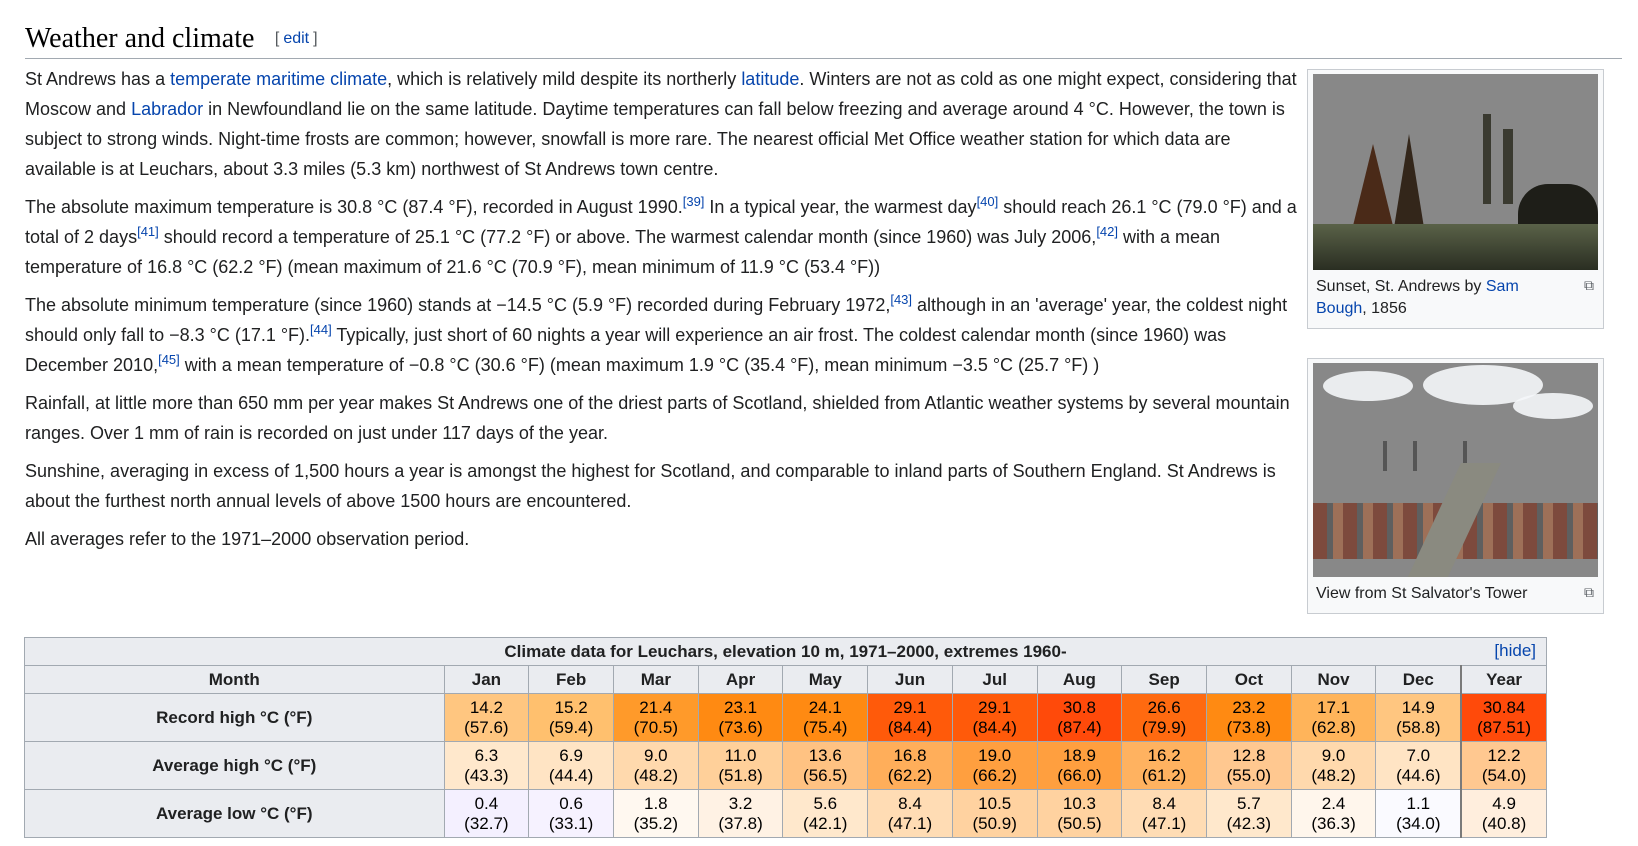 Image resolution: width=1638 pixels, height=846 pixels. Describe the element at coordinates (825, 755) in the screenshot. I see `celsius-value: 13.6` at that location.